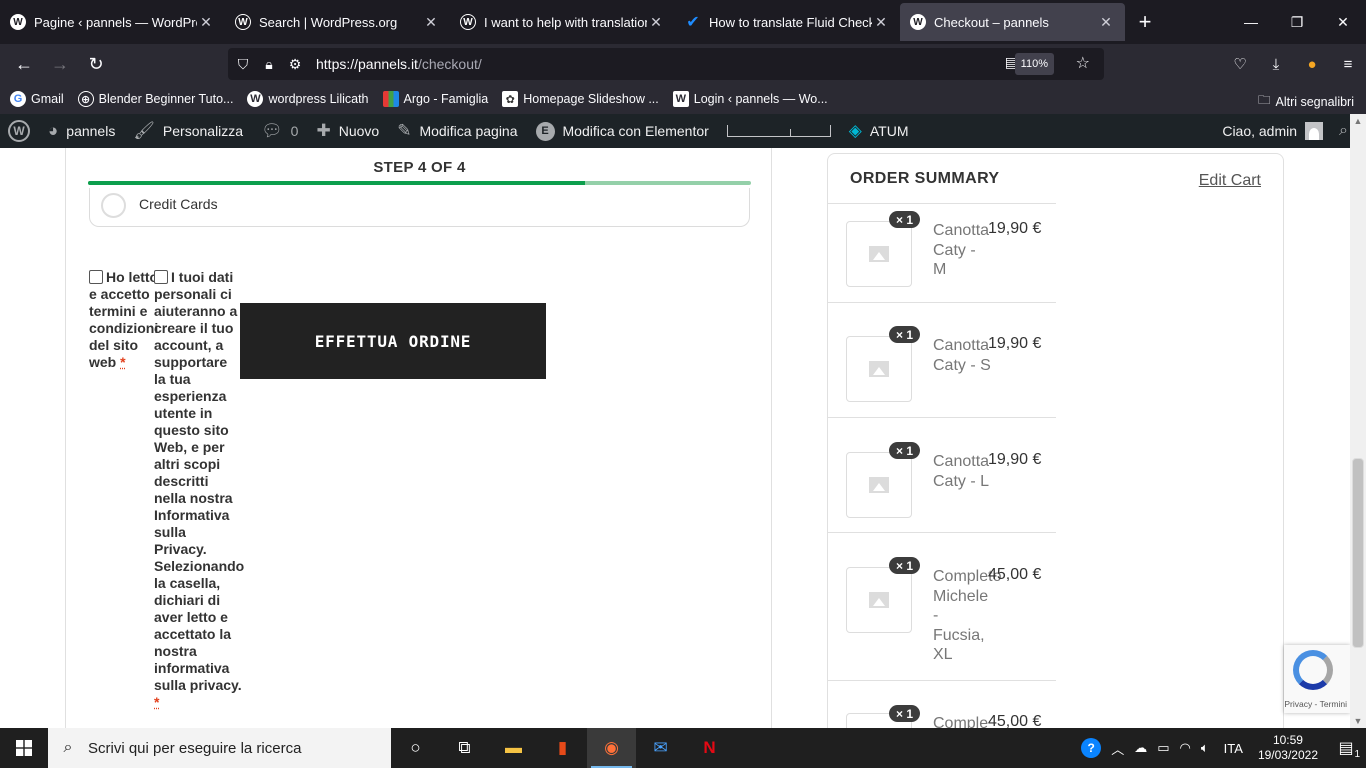 This screenshot has height=768, width=1366. I want to click on terms-checkbox, so click(96, 277).